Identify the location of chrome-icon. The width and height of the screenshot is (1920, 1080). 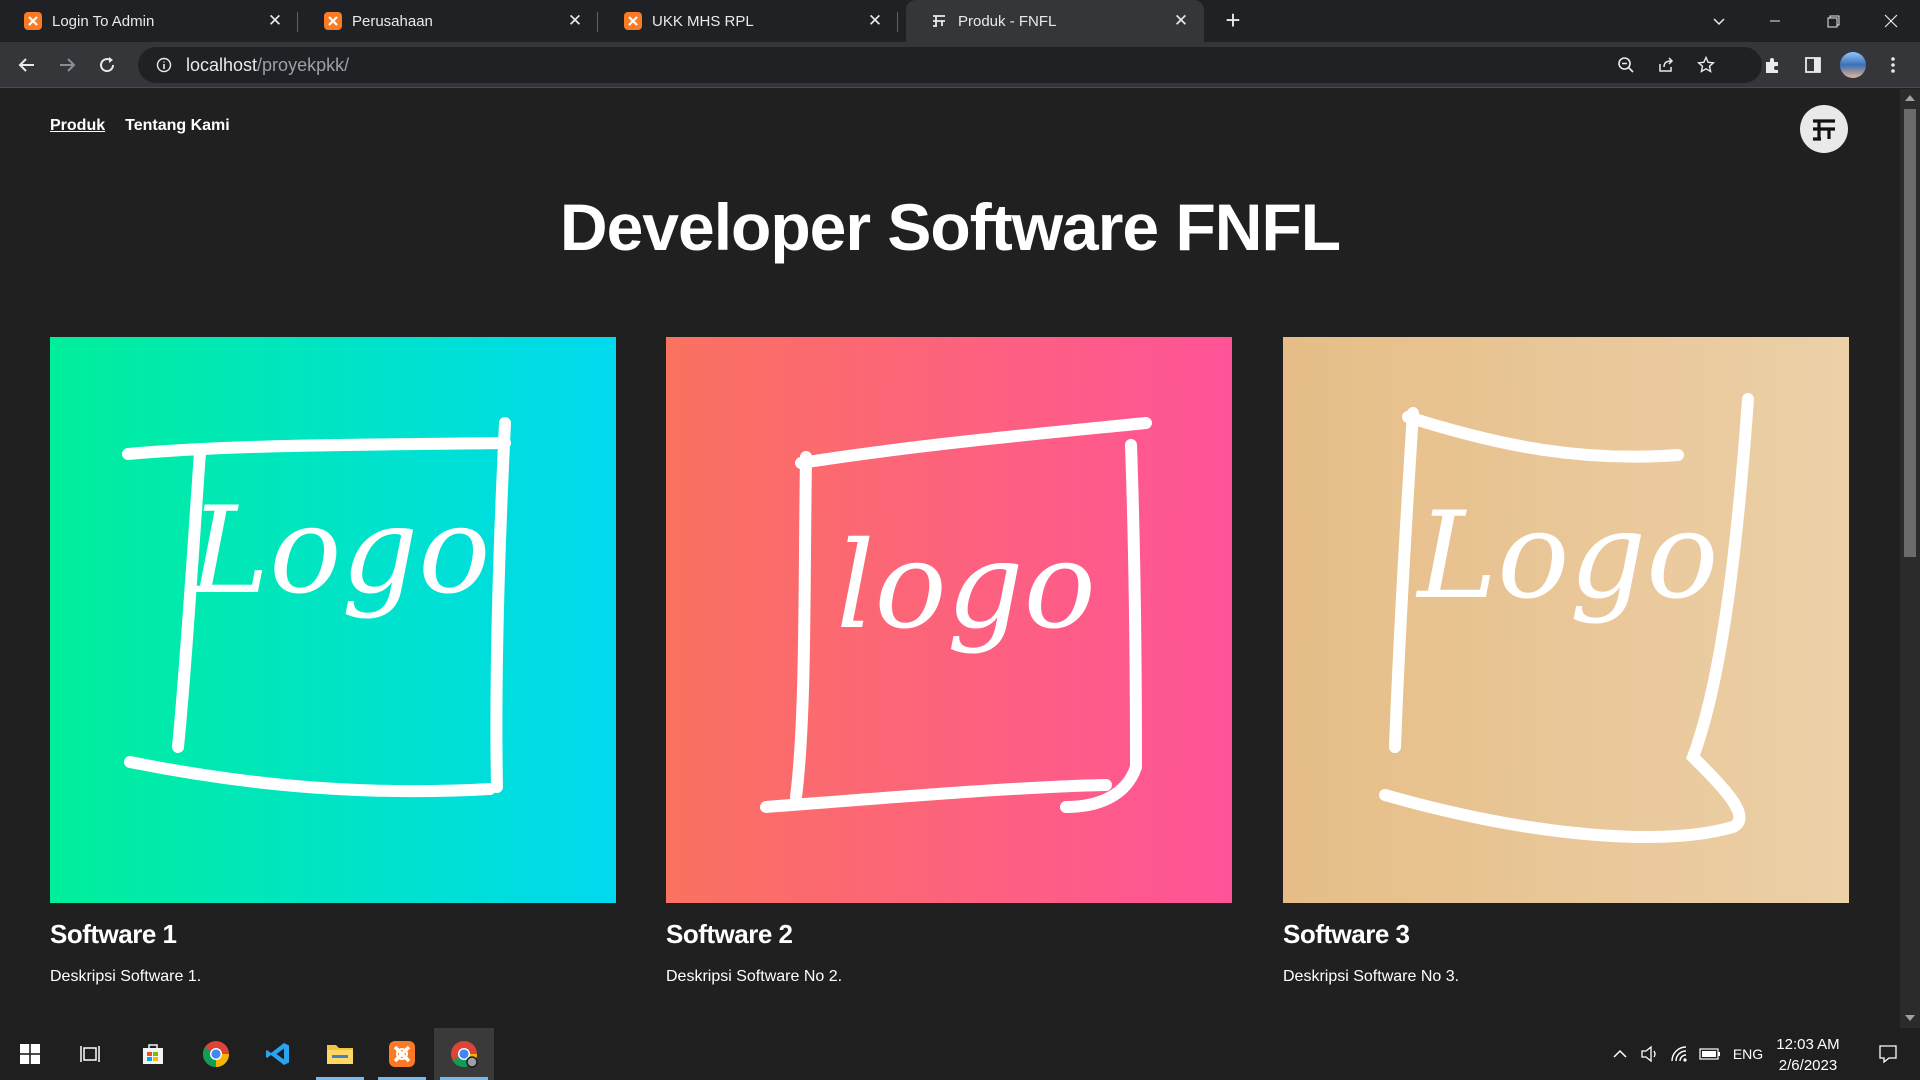
(216, 1054).